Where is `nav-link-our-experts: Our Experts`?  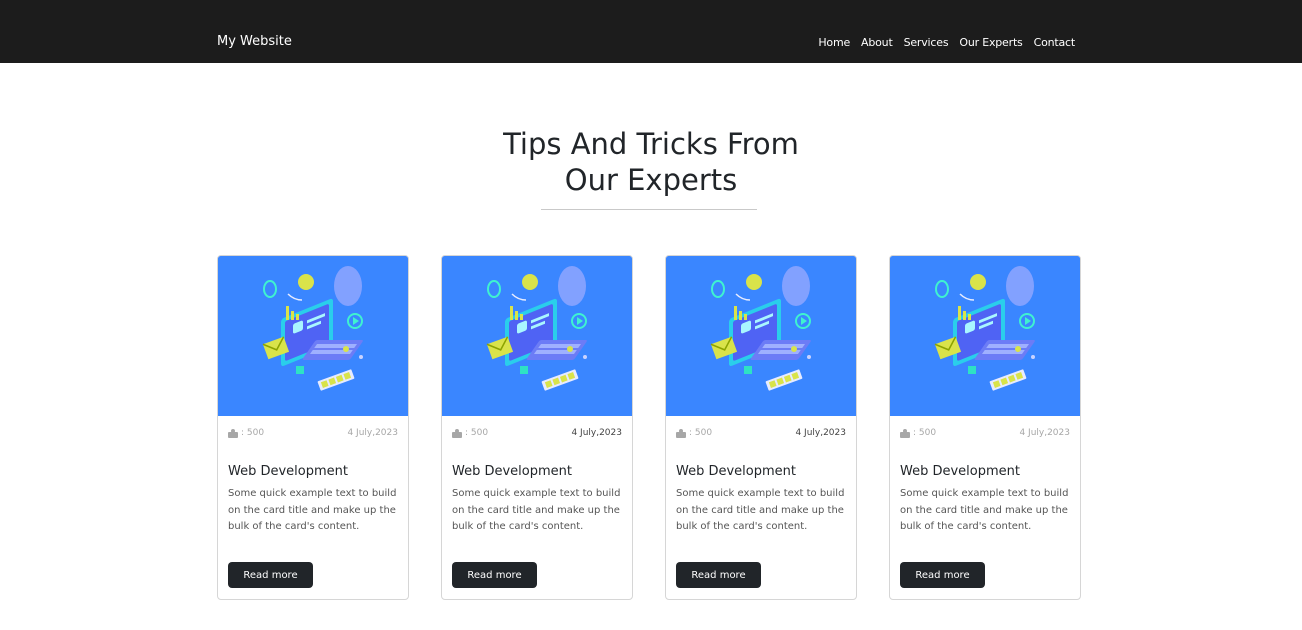
nav-link-our-experts: Our Experts is located at coordinates (990, 42).